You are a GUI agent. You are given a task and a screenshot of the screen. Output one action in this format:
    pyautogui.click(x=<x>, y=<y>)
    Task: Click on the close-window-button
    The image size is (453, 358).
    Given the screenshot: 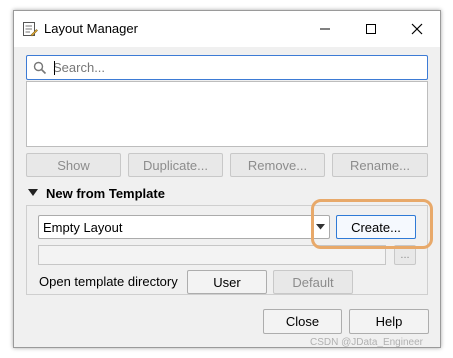 What is the action you would take?
    pyautogui.click(x=417, y=29)
    